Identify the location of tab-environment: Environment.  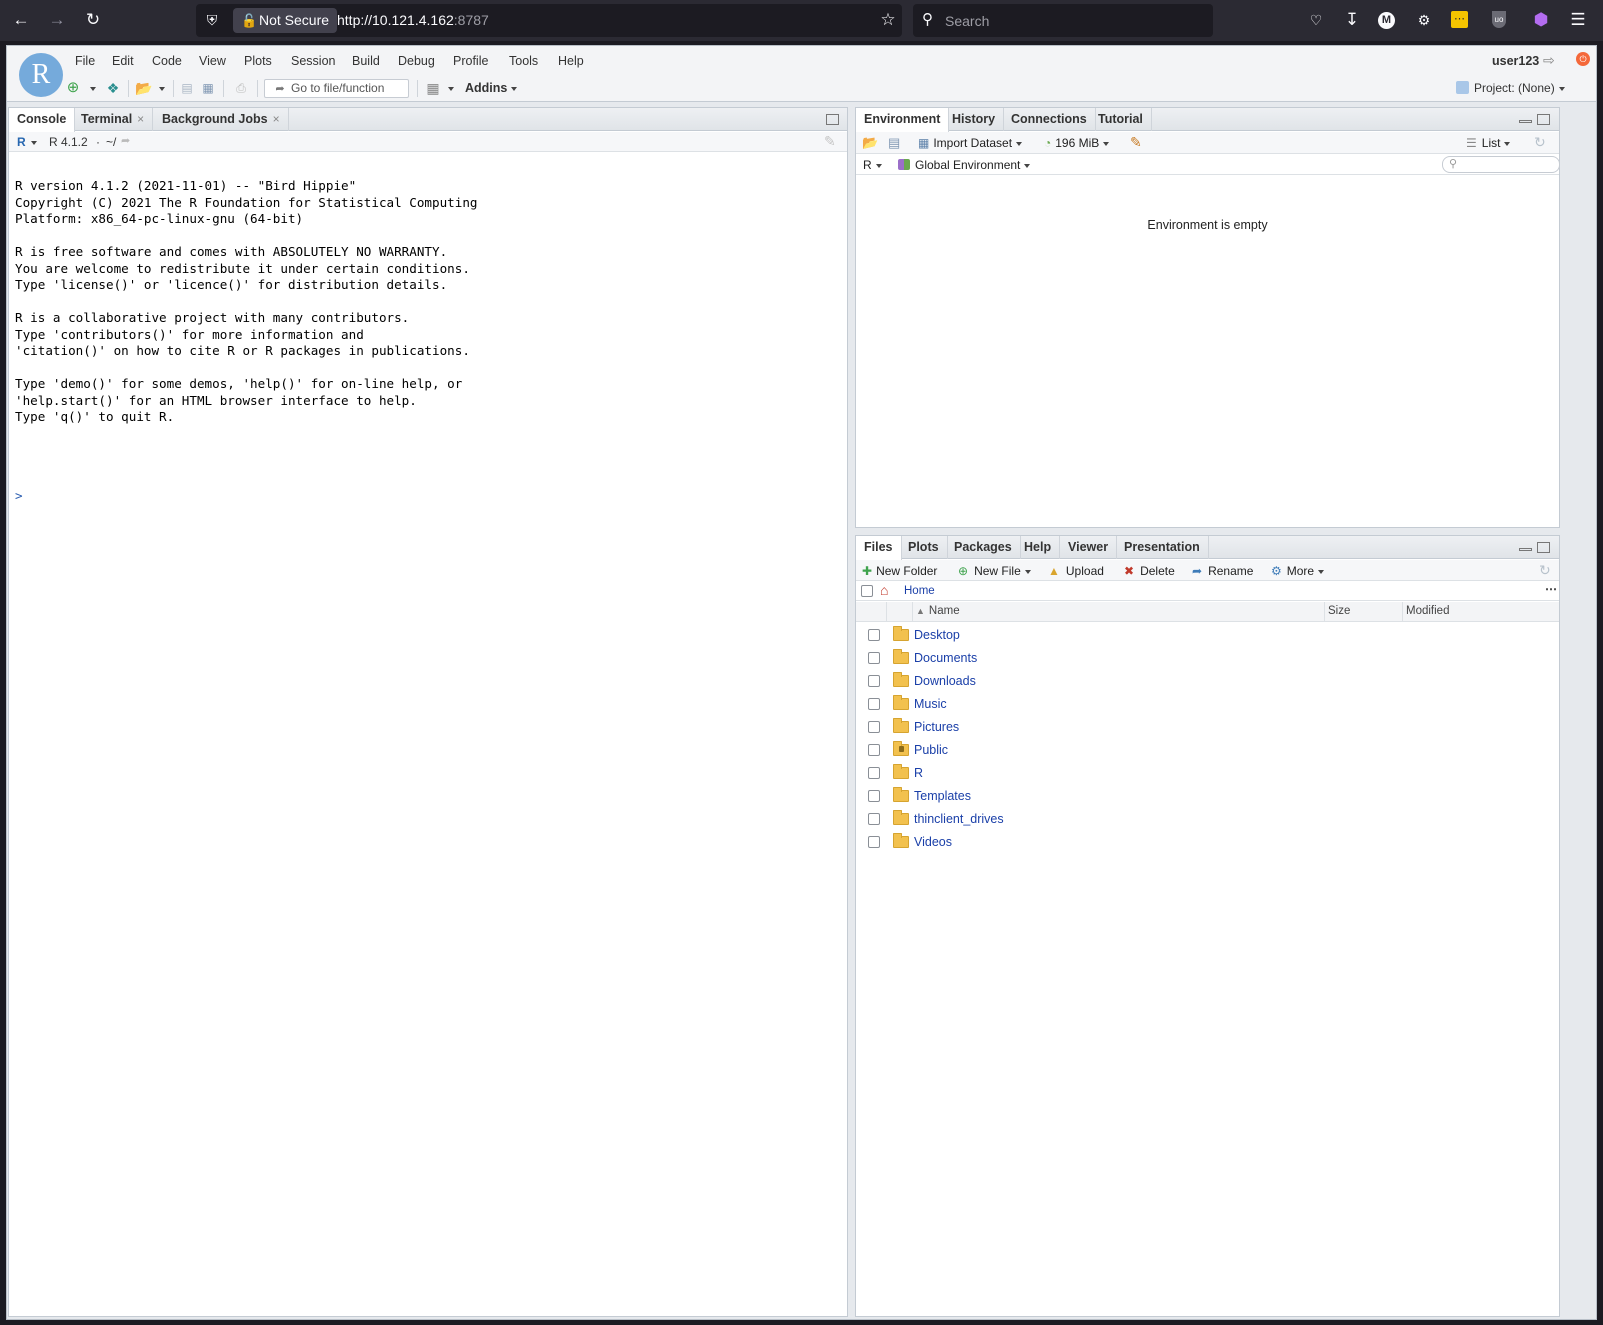
(903, 120).